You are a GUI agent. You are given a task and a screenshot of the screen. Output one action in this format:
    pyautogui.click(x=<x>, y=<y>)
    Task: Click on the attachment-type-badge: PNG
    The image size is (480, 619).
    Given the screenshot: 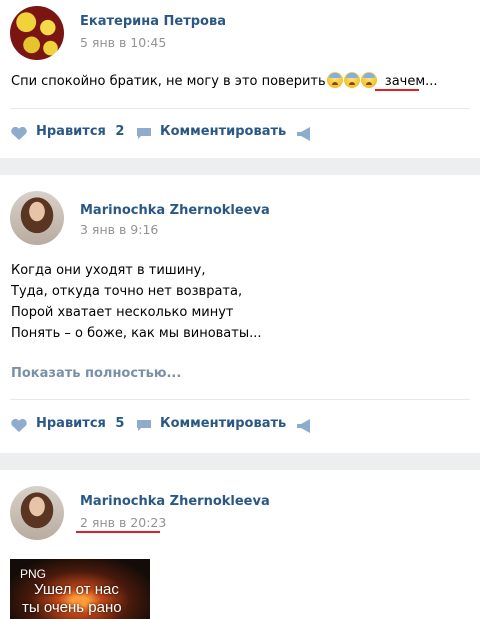 What is the action you would take?
    pyautogui.click(x=33, y=574)
    